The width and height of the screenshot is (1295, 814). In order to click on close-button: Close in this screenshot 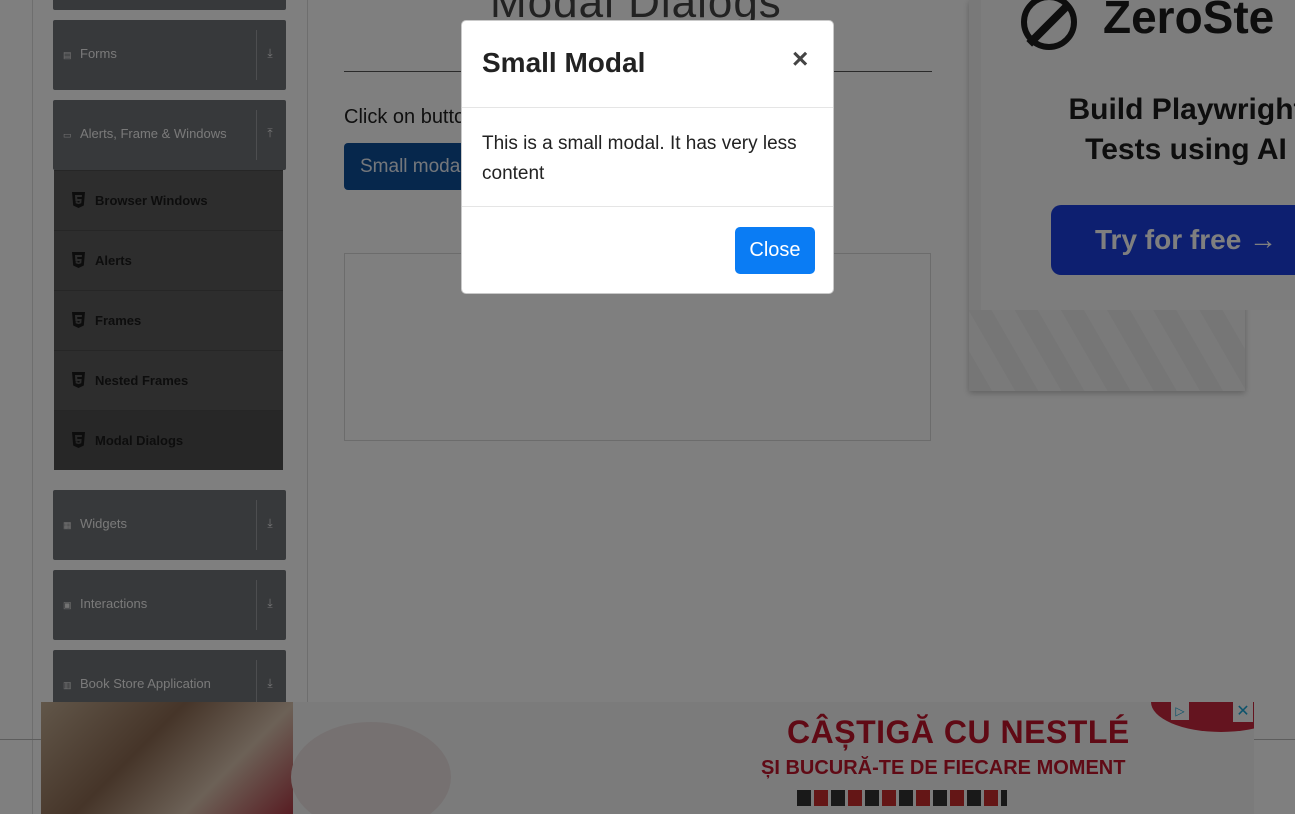, I will do `click(775, 250)`.